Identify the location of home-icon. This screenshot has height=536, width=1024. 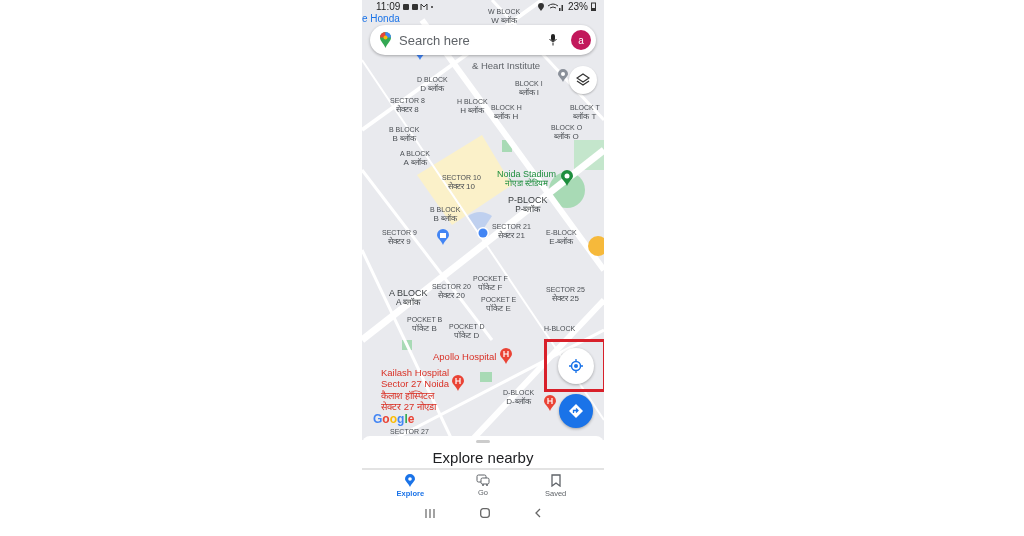
(485, 513).